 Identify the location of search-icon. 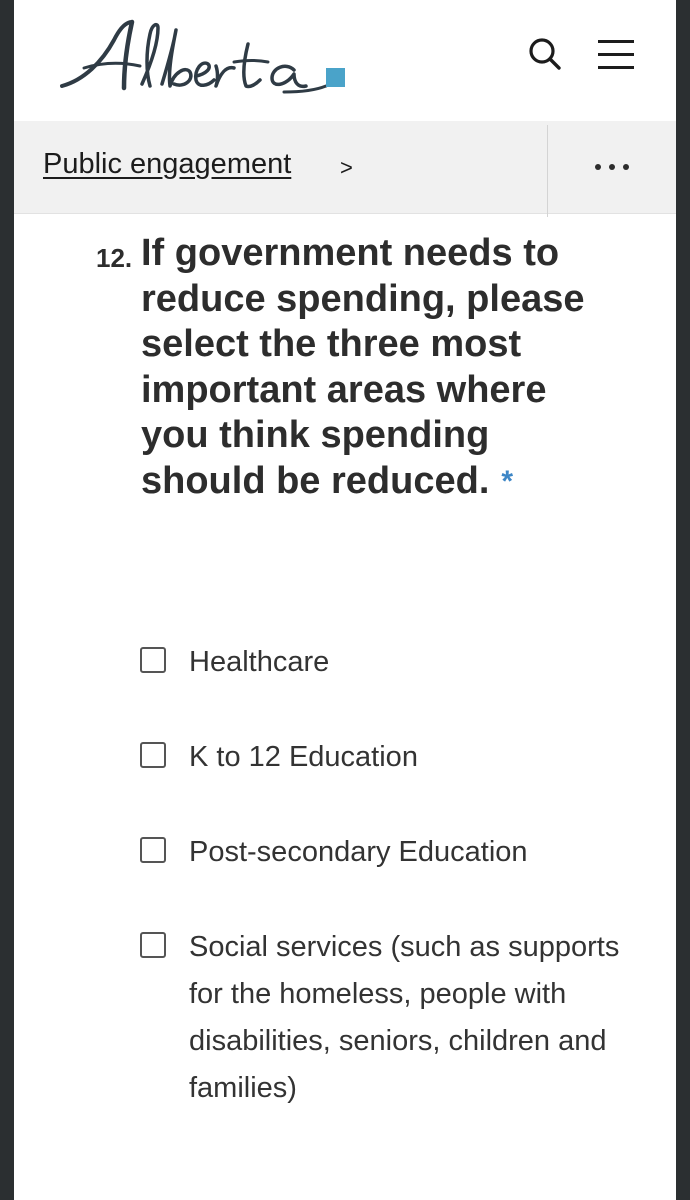
(545, 54).